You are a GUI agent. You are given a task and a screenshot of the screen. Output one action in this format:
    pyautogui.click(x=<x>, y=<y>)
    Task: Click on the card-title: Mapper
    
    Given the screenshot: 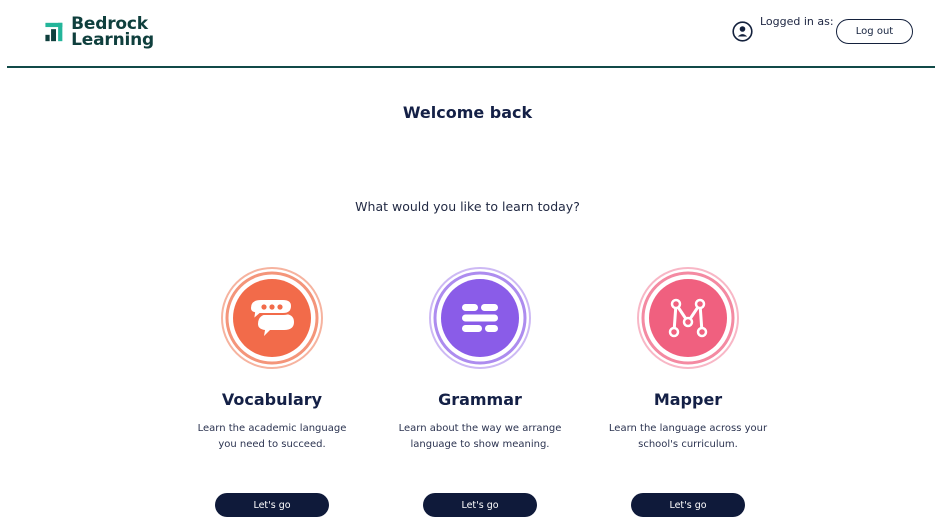 What is the action you would take?
    pyautogui.click(x=688, y=399)
    